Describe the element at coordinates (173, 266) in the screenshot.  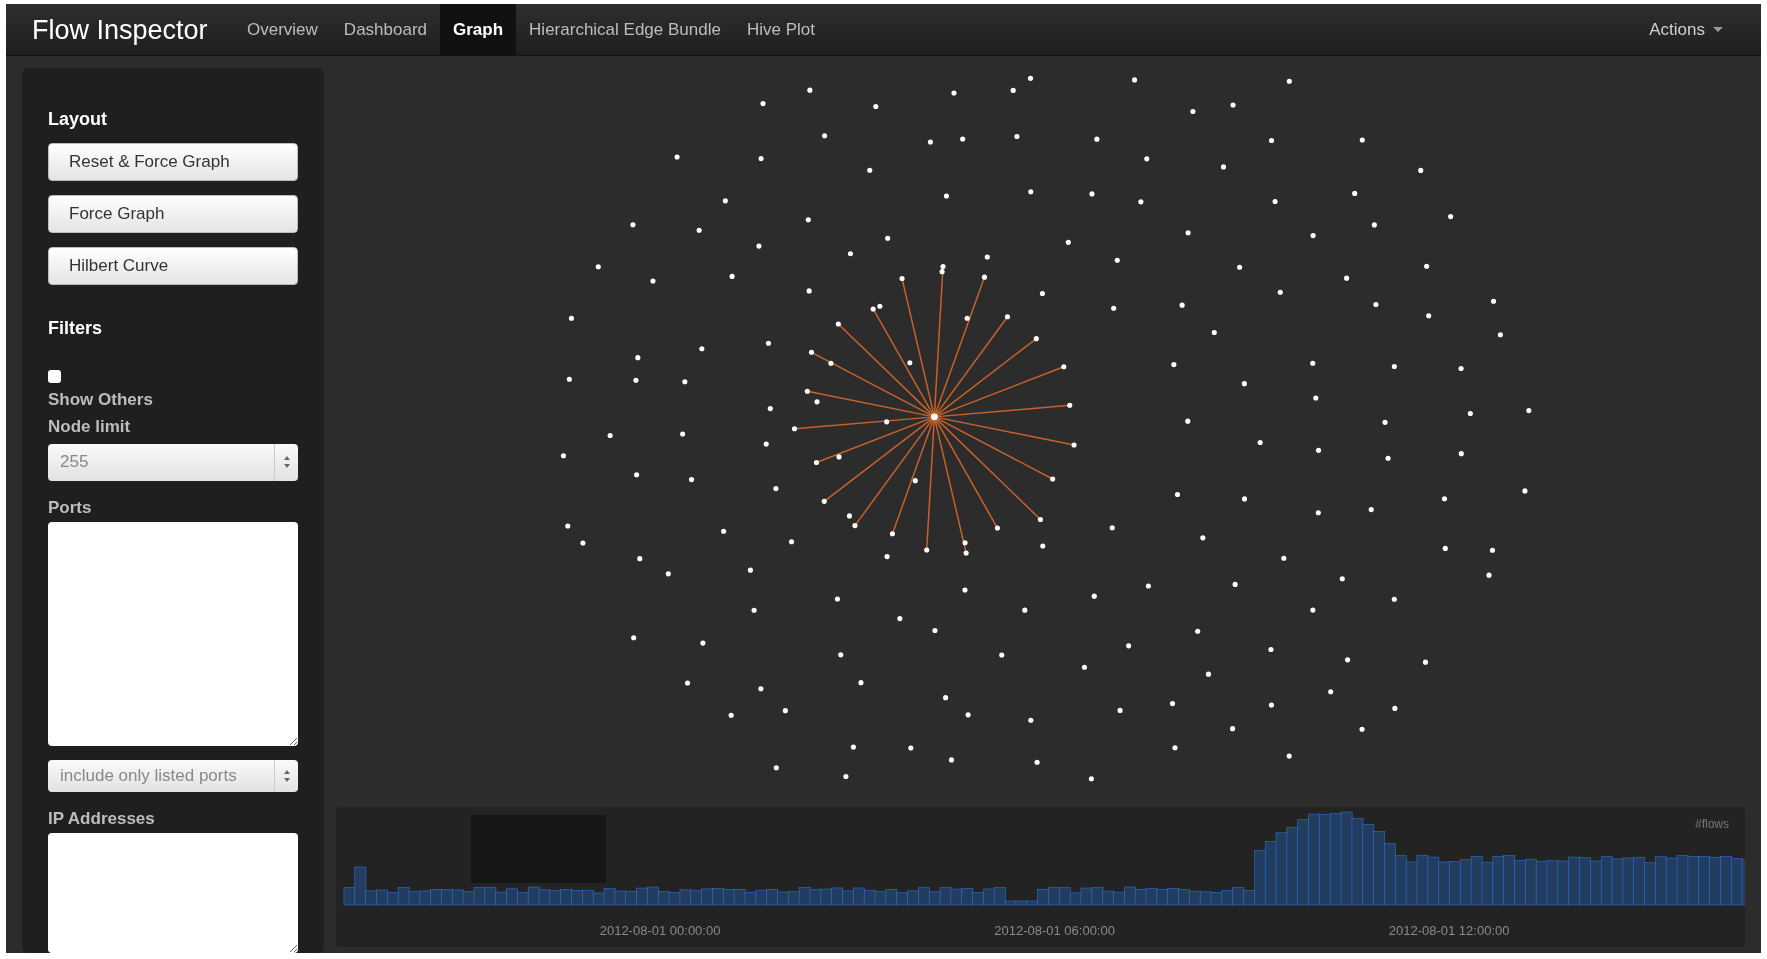
I see `layout-button: Hilbert Curve` at that location.